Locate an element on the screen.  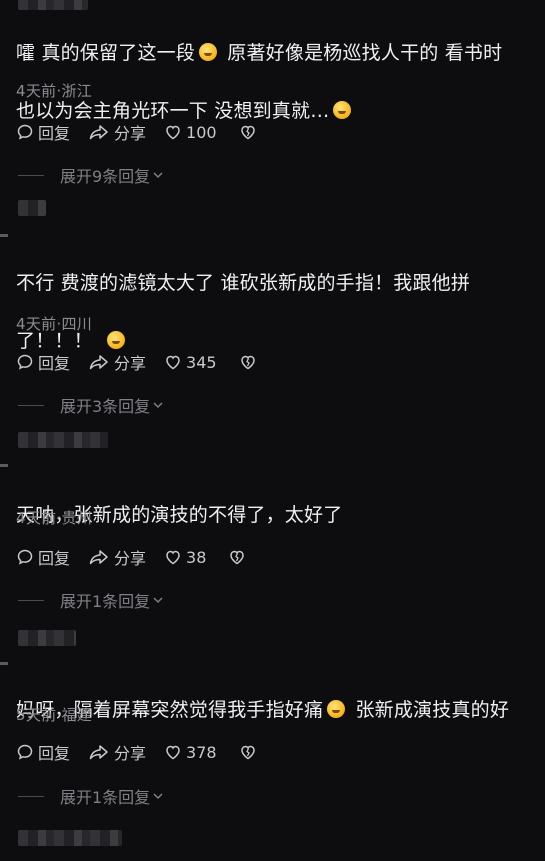
like-button: 378 is located at coordinates (190, 752).